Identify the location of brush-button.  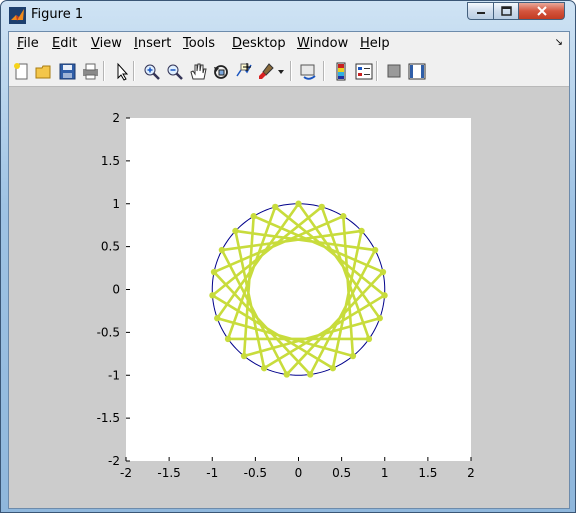
(266, 71).